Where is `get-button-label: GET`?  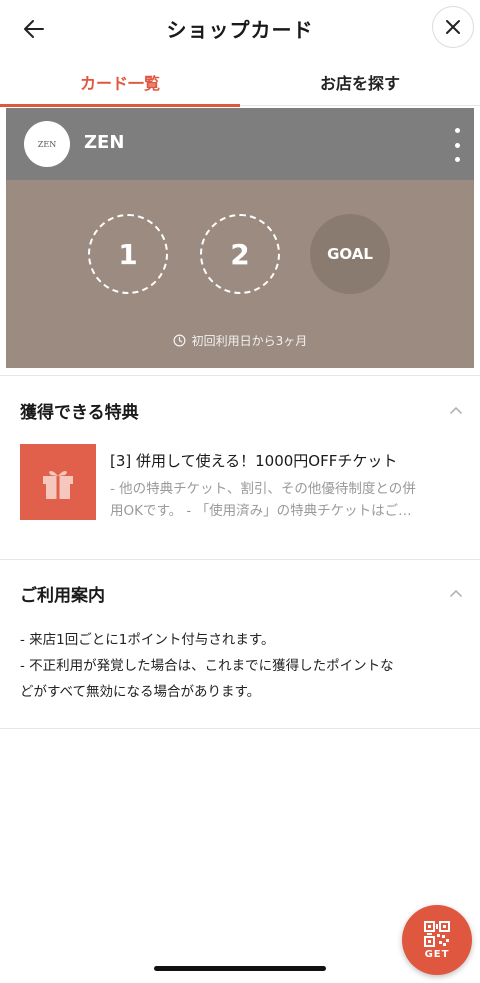
get-button-label: GET is located at coordinates (437, 954).